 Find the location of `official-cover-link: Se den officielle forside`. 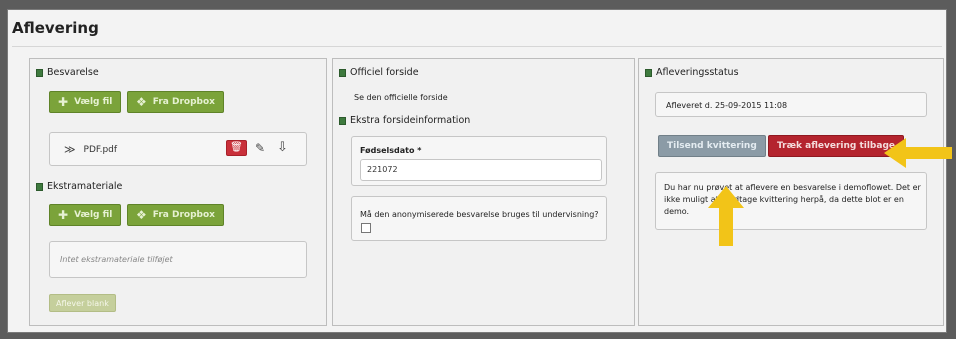

official-cover-link: Se den officielle forside is located at coordinates (401, 97).